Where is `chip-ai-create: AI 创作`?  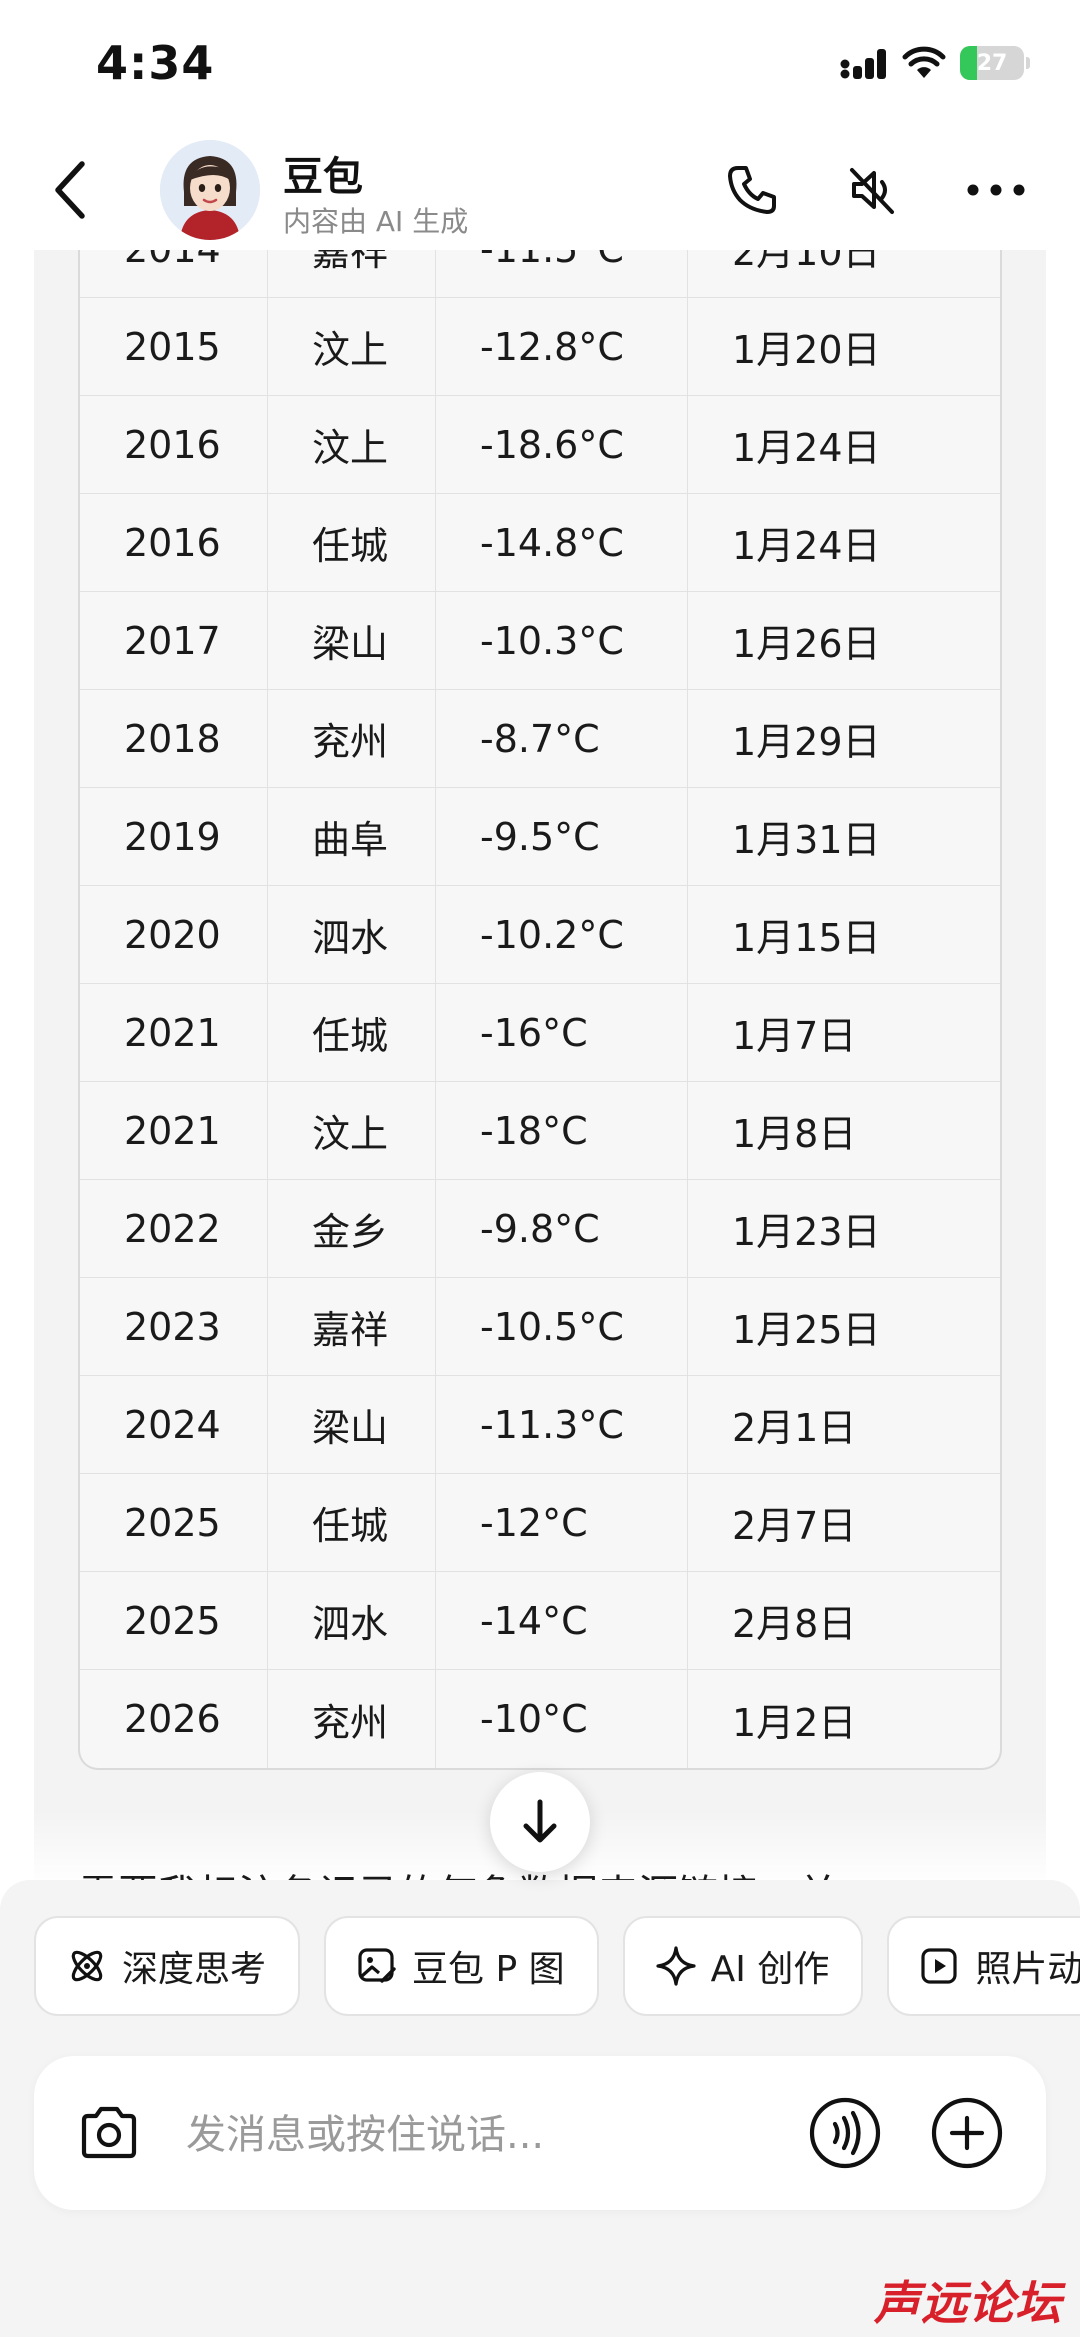
chip-ai-create: AI 创作 is located at coordinates (743, 1966).